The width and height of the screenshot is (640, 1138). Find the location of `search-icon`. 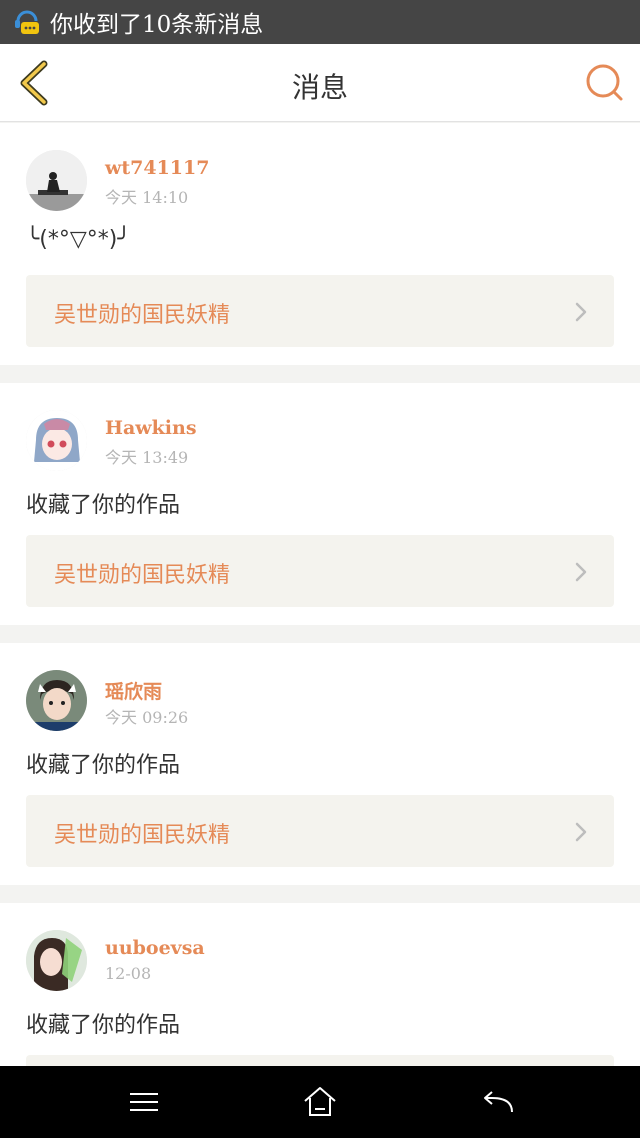

search-icon is located at coordinates (605, 83).